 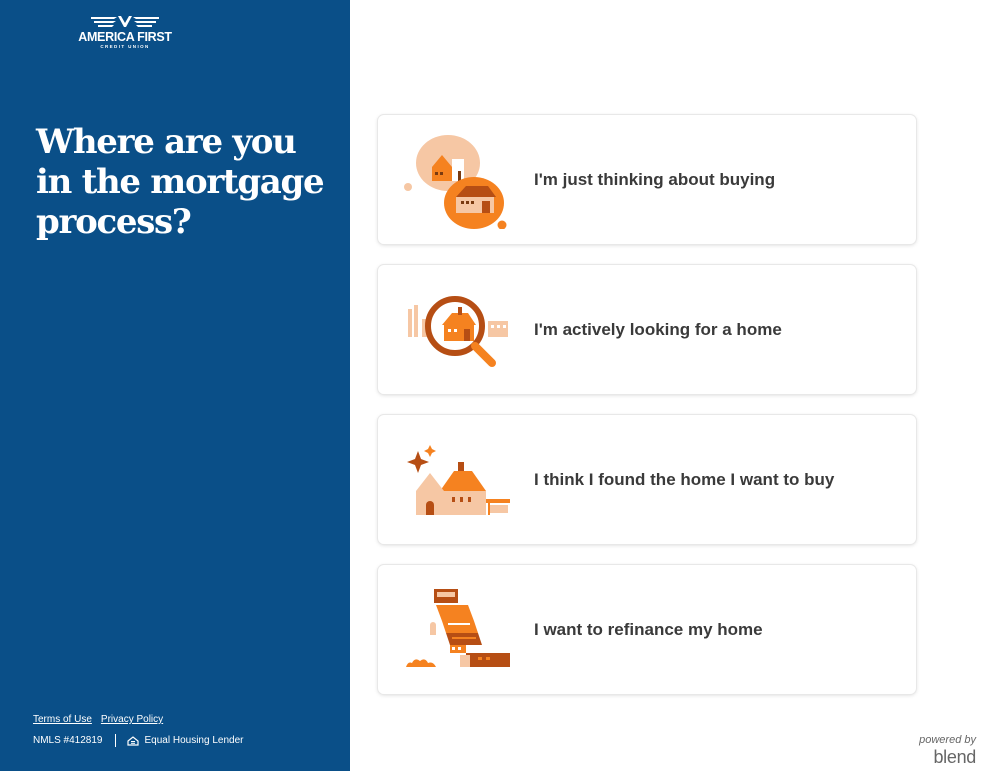 What do you see at coordinates (125, 21) in the screenshot?
I see `eagle-wings-icon` at bounding box center [125, 21].